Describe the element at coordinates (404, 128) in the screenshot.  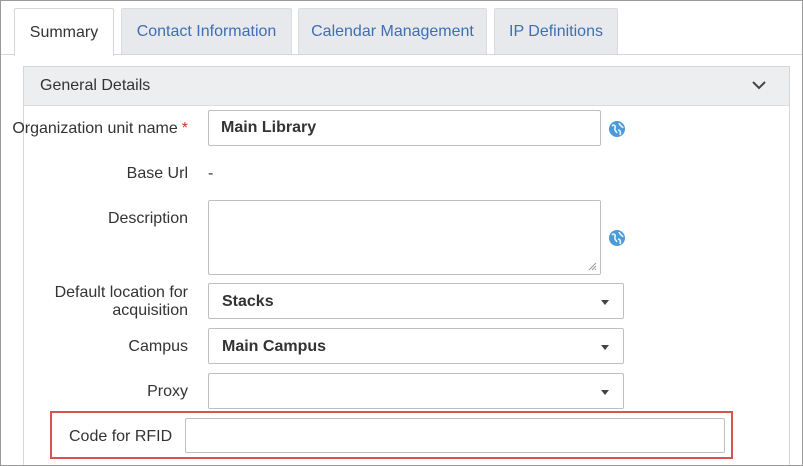
I see `org-unit-name-input` at that location.